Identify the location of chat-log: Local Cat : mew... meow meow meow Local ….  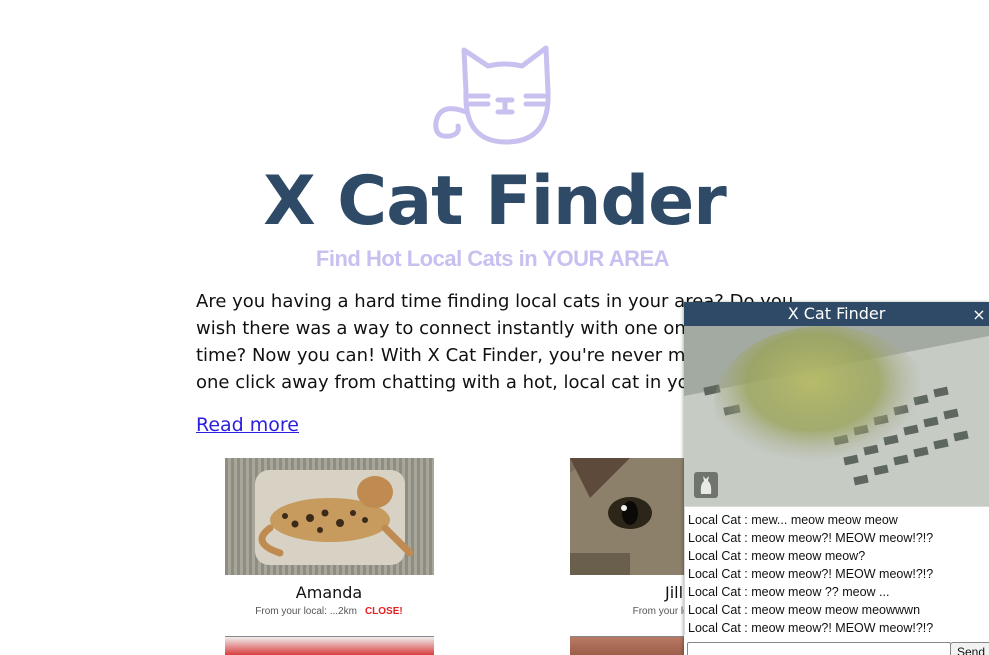
(836, 570).